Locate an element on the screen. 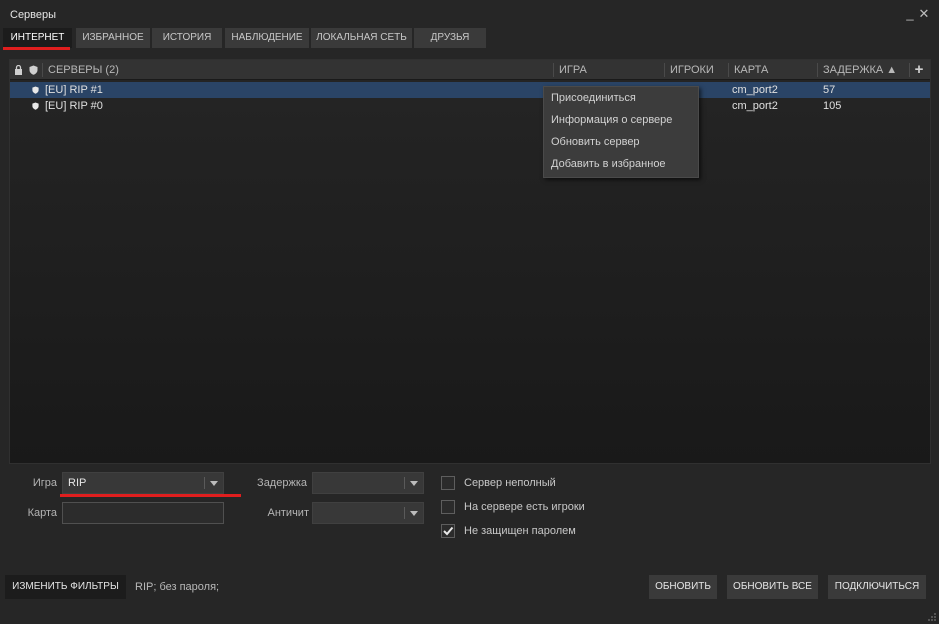  has-players-label: На сервере есть игроки is located at coordinates (524, 507).